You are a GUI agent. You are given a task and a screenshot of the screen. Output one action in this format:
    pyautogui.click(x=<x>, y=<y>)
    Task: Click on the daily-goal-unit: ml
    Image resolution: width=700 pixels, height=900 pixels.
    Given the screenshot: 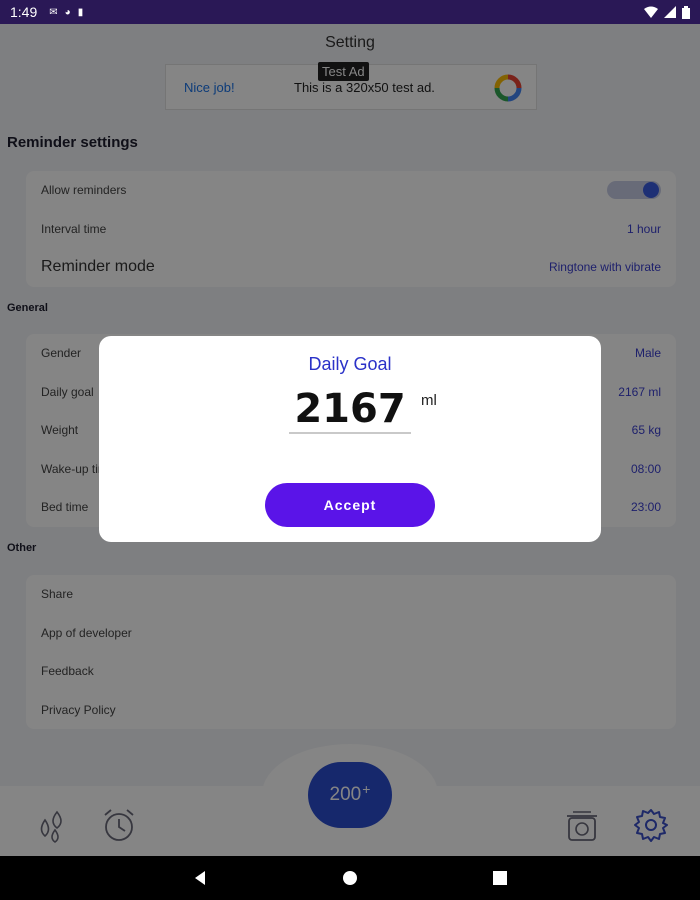 What is the action you would take?
    pyautogui.click(x=429, y=400)
    